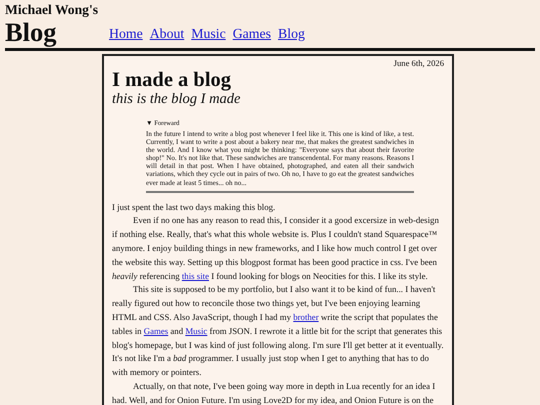  Describe the element at coordinates (278, 331) in the screenshot. I see `paragraph: This site is supposed to be my portfolio, but I also want it to be kind of fun... I haven't really figured out how to reconcile those two things yet, but I've been enjoying learning HTML and CSS. Also JavaScript, though I had my brother write the script that populates the tables in Games and Music from JSON. I rewrote it a little bit for the script that generates this blog's homepage, but I was kind of just following along. I'm sure I'll get better at it eventually. It's not like I'm a bad programmer. I usually just stop when I get to anything that has to do with memory or pointers.` at that location.